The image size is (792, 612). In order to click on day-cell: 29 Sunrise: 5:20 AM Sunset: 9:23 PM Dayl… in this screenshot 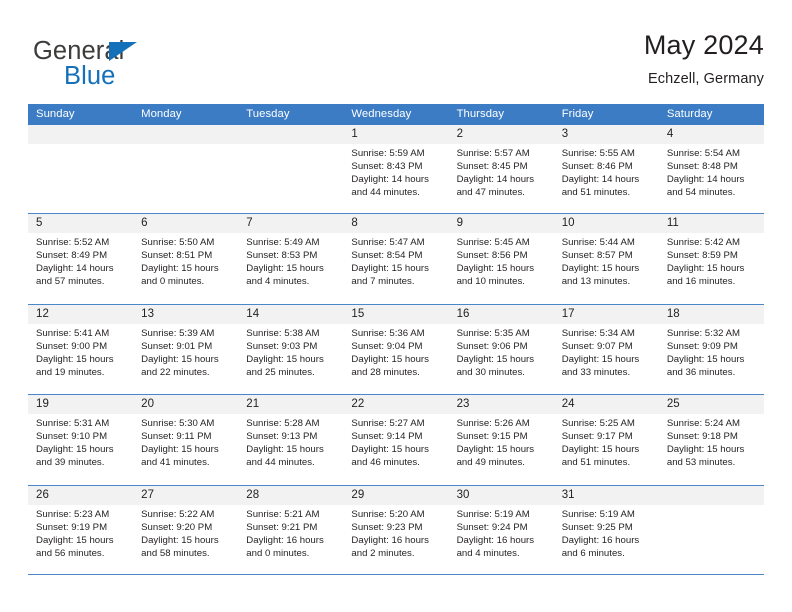, I will do `click(396, 530)`.